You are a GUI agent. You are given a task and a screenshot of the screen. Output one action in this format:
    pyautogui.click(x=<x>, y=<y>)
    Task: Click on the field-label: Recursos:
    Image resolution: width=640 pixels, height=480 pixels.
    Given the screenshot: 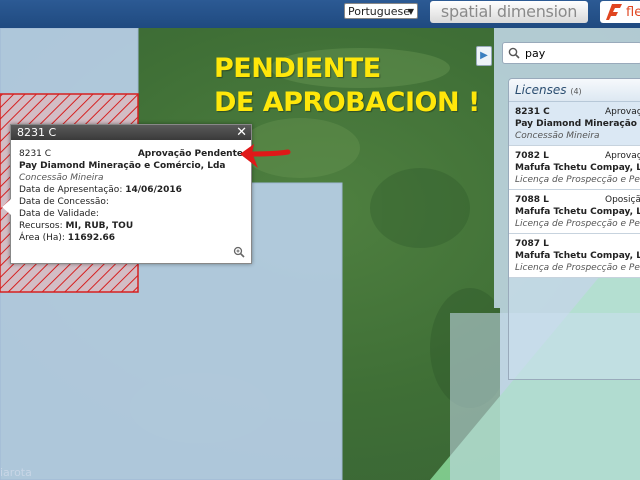 What is the action you would take?
    pyautogui.click(x=41, y=226)
    